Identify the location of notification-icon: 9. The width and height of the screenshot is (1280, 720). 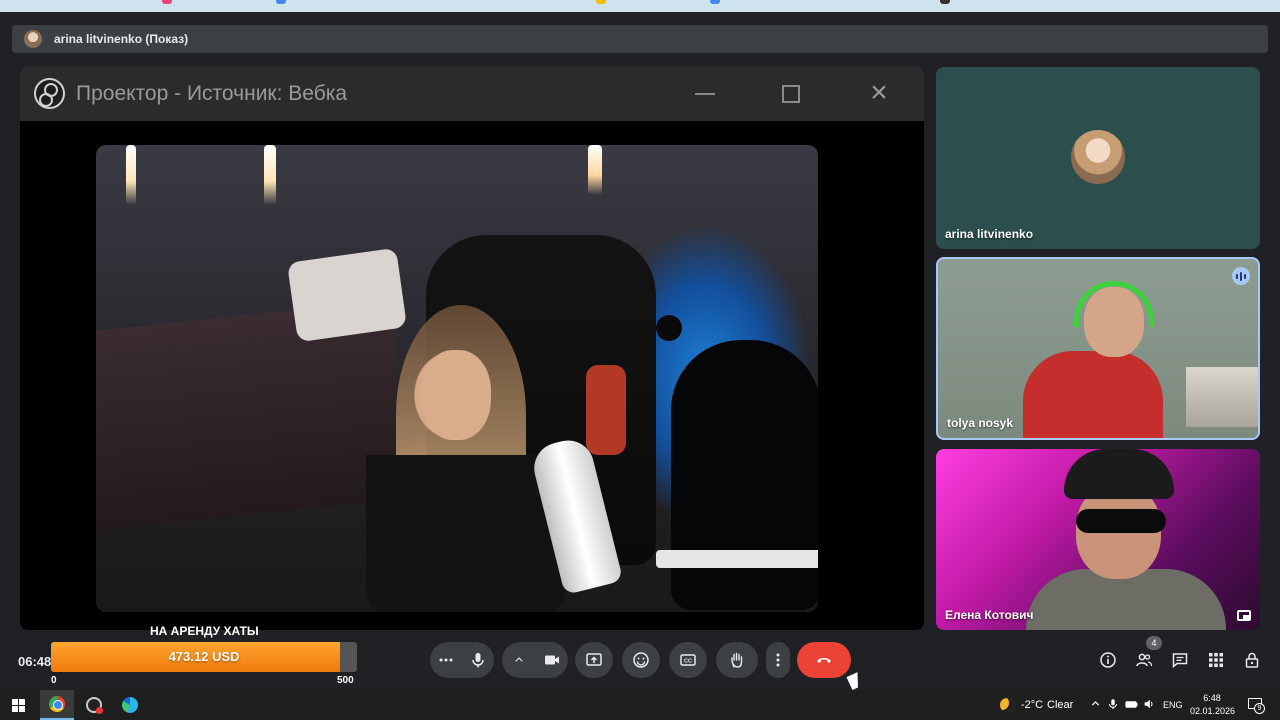
(1256, 705).